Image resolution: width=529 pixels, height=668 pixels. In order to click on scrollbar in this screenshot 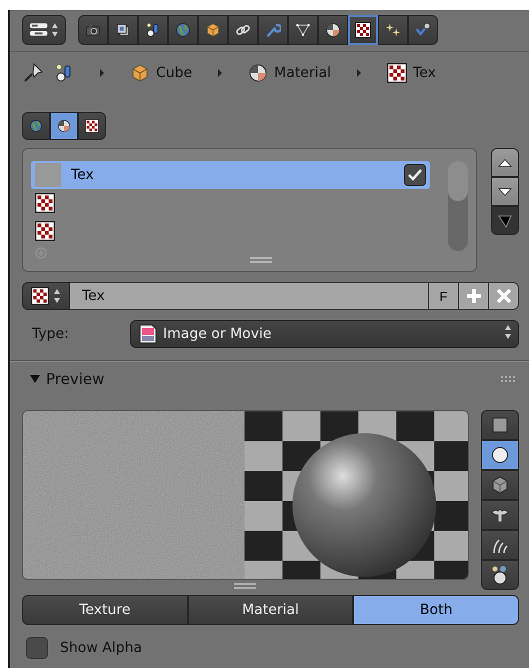, I will do `click(458, 206)`.